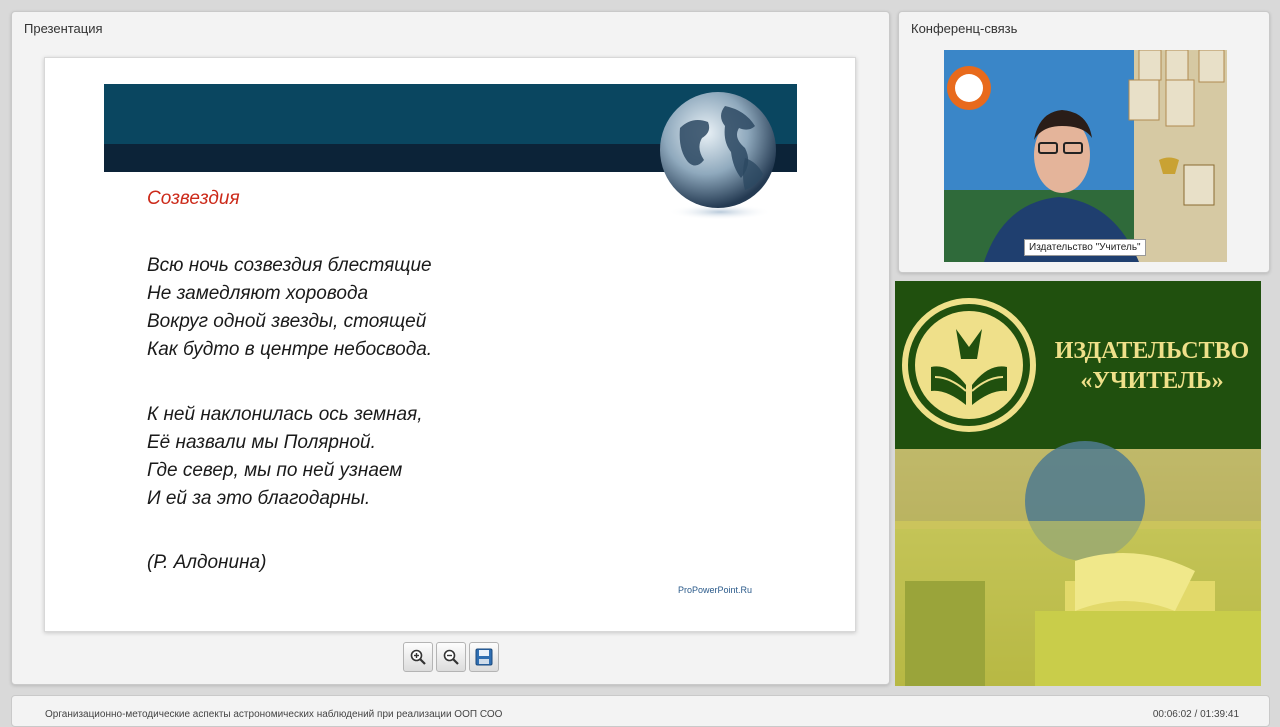 The image size is (1280, 727). What do you see at coordinates (285, 414) in the screenshot?
I see `poem-line: К ней наклонилась ось земная,` at bounding box center [285, 414].